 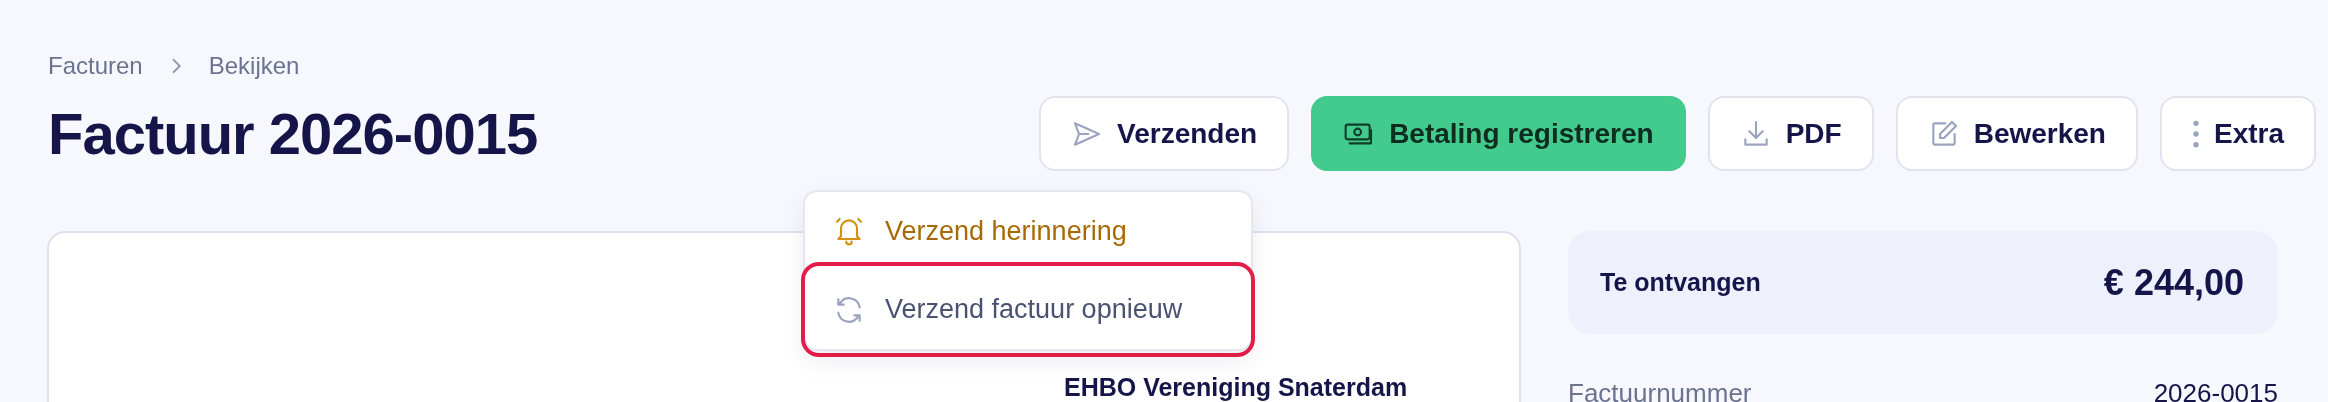 What do you see at coordinates (1660, 390) in the screenshot?
I see `detail-label: Factuurnummer` at bounding box center [1660, 390].